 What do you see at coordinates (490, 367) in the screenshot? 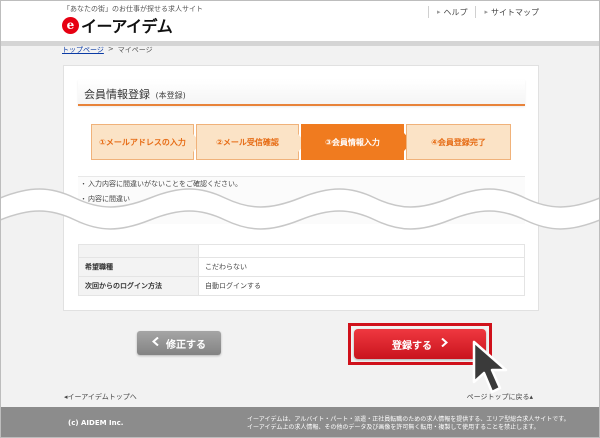
I see `mouse-cursor-icon` at bounding box center [490, 367].